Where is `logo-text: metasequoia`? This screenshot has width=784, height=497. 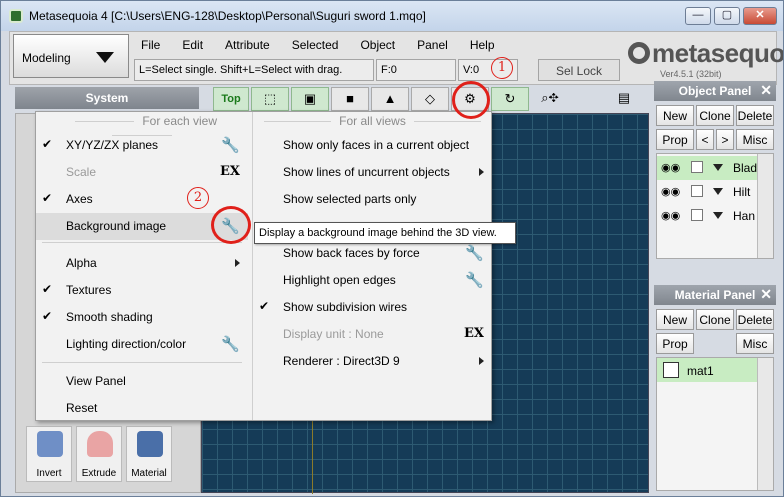
logo-text: metasequoia is located at coordinates (718, 53).